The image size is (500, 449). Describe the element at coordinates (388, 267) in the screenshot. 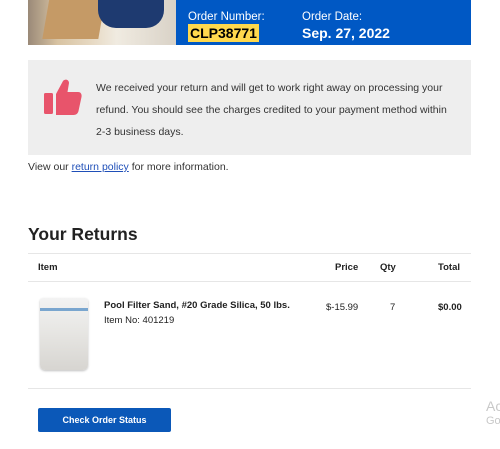

I see `column-header-qty: Qty` at that location.